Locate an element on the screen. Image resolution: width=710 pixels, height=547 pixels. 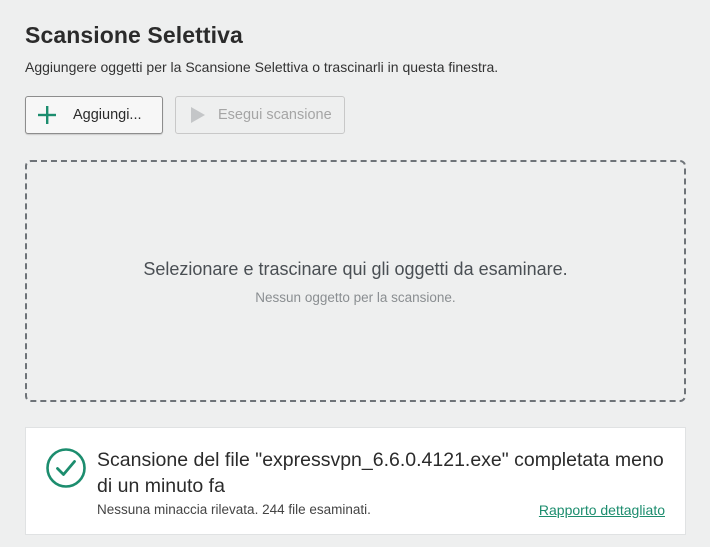
run-scan-button: Esegui scansione is located at coordinates (260, 115).